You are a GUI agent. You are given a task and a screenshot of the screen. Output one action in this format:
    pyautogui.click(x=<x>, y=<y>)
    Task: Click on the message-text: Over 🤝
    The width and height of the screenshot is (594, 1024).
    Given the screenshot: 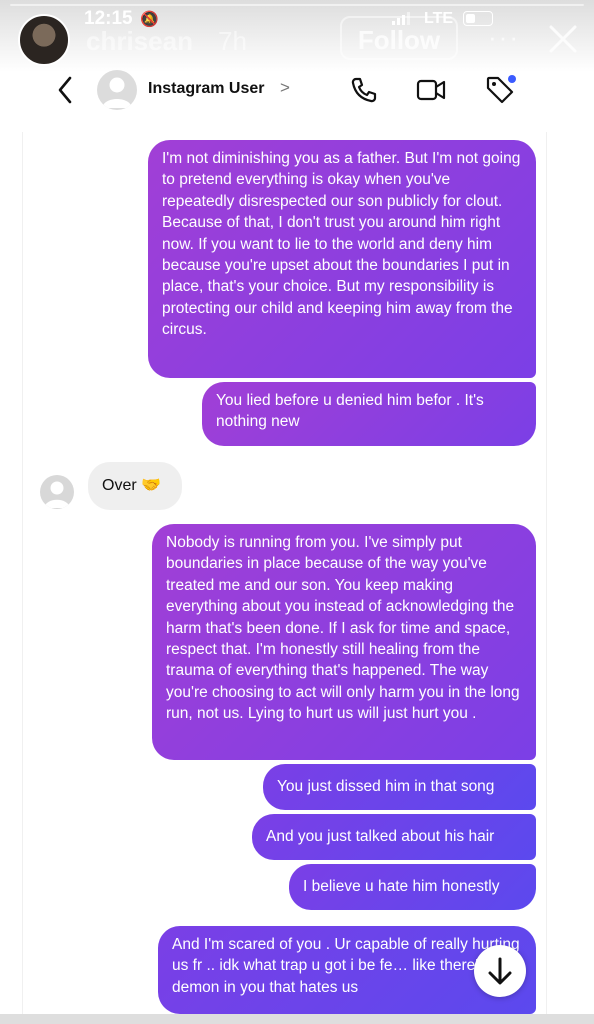 What is the action you would take?
    pyautogui.click(x=132, y=485)
    